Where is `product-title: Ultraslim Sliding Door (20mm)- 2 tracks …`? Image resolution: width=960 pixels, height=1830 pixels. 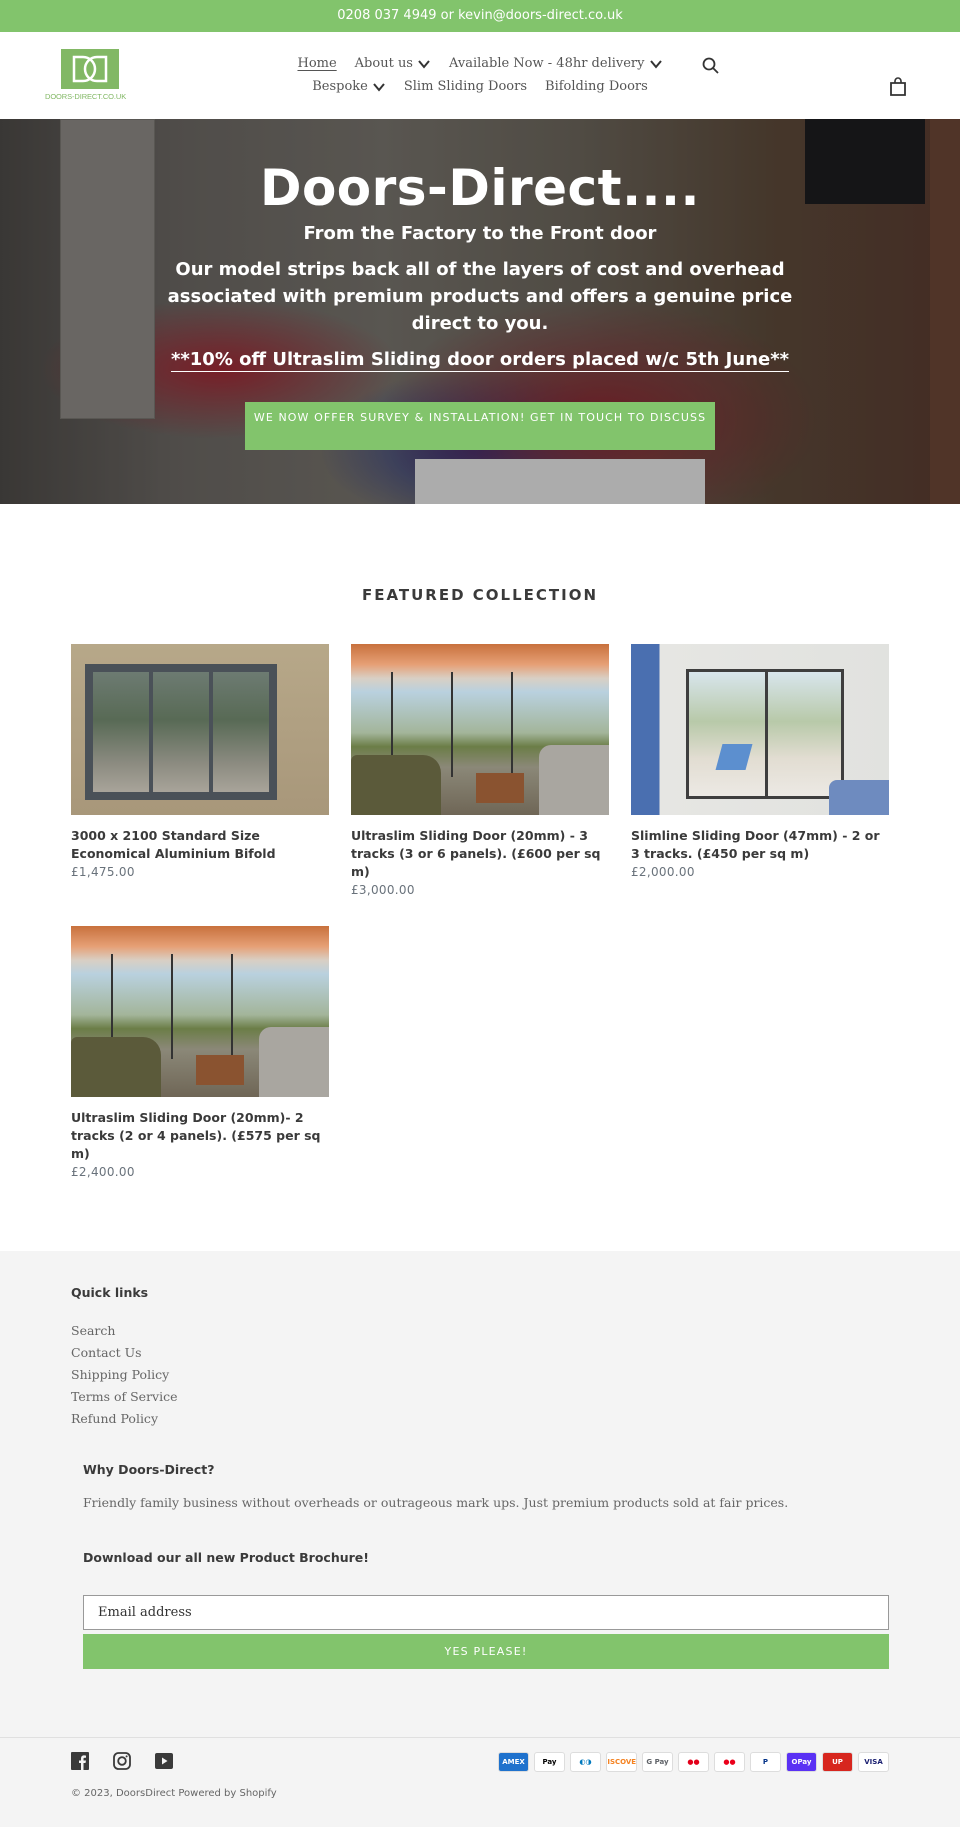
product-title: Ultraslim Sliding Door (20mm)- 2 tracks … is located at coordinates (196, 1135).